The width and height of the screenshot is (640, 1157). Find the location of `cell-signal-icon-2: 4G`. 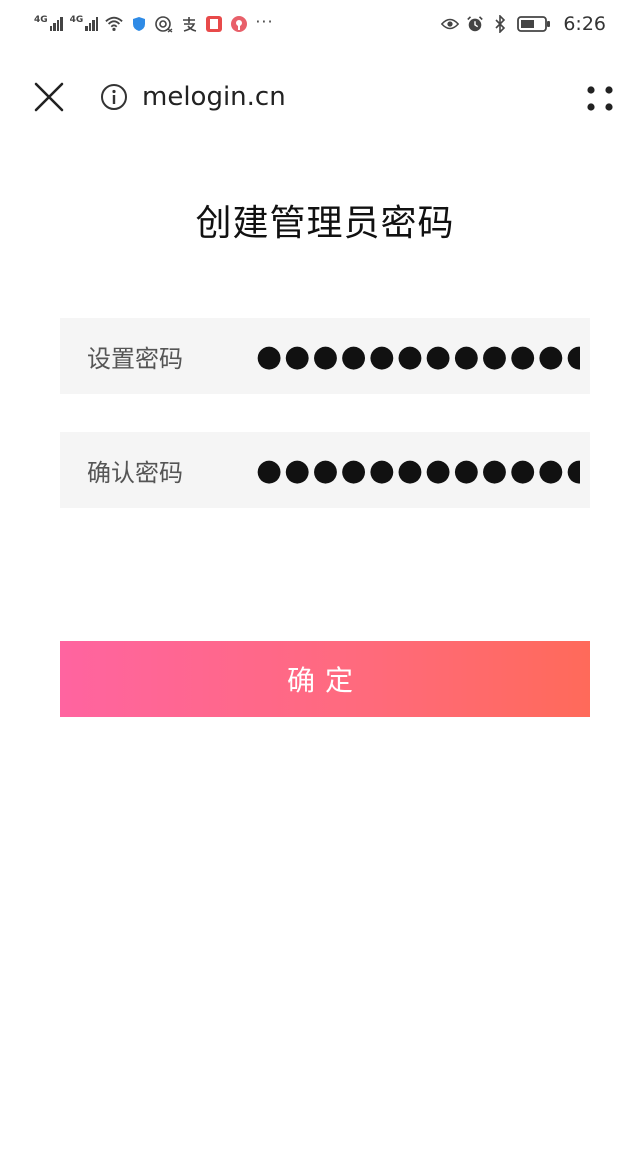

cell-signal-icon-2: 4G is located at coordinates (84, 23).